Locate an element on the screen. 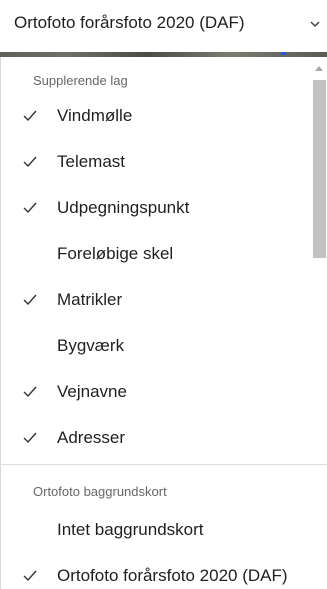 The width and height of the screenshot is (327, 589). layer-item-label: Foreløbige skel is located at coordinates (115, 253).